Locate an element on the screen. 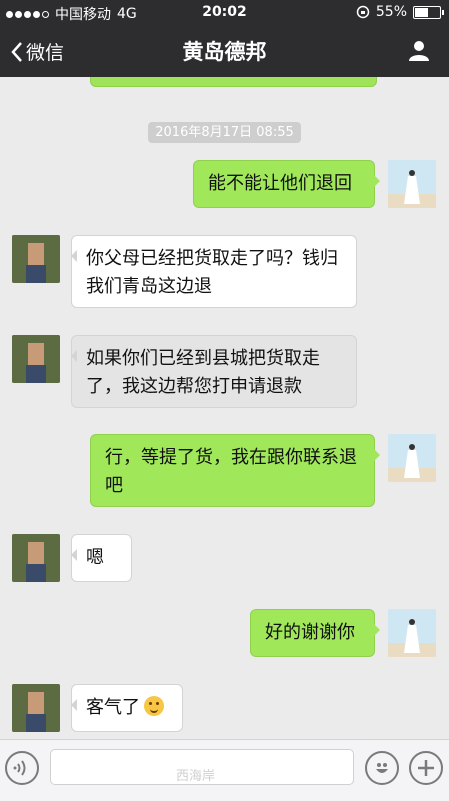 The image size is (449, 801). nav-bar: 微信 黄岛德邦 is located at coordinates (224, 51).